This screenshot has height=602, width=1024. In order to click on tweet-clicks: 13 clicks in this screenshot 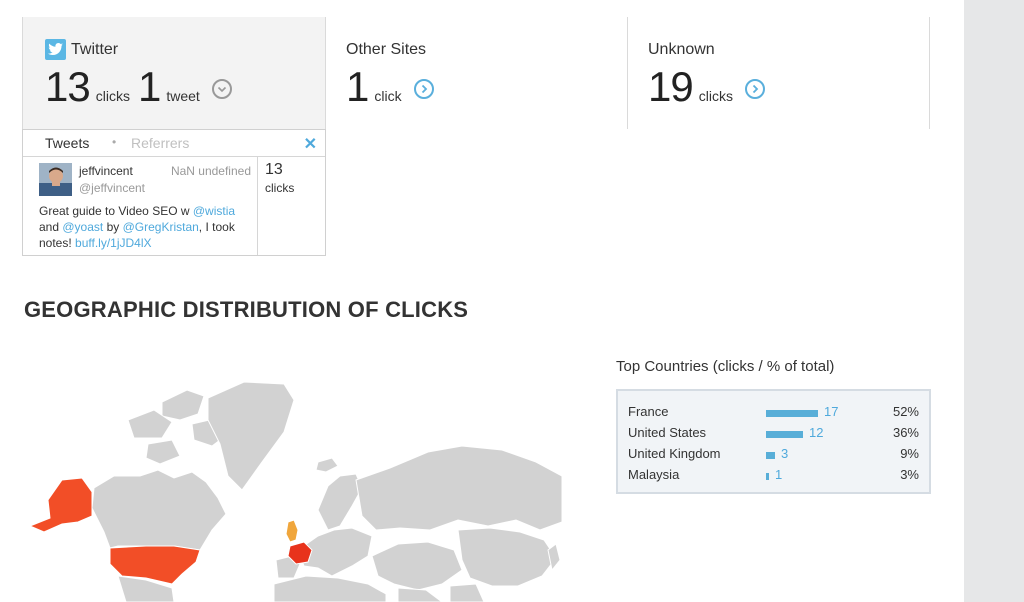, I will do `click(279, 178)`.